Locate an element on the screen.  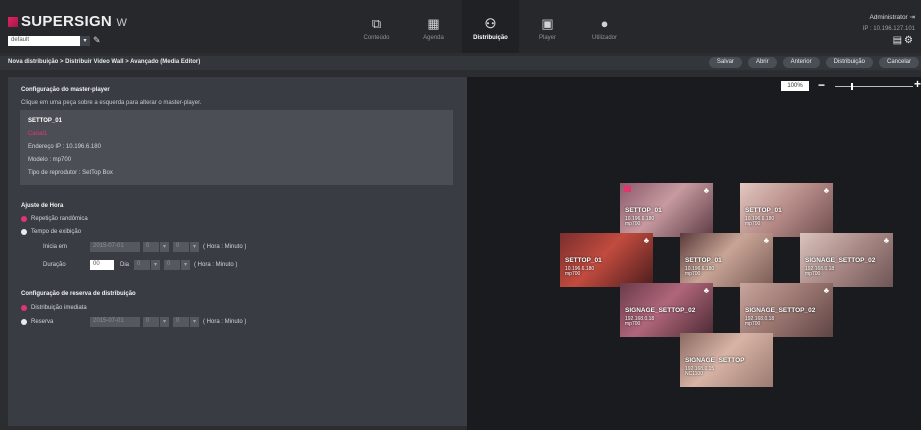
site-select: default is located at coordinates (49, 41).